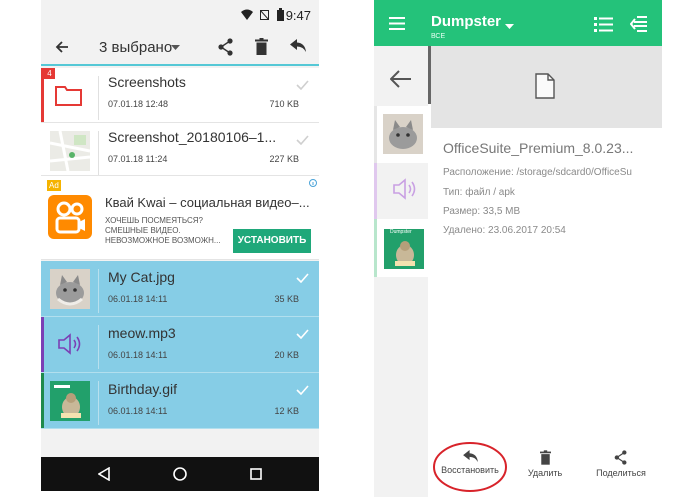 The image size is (699, 499). What do you see at coordinates (603, 24) in the screenshot?
I see `list-view-icon` at bounding box center [603, 24].